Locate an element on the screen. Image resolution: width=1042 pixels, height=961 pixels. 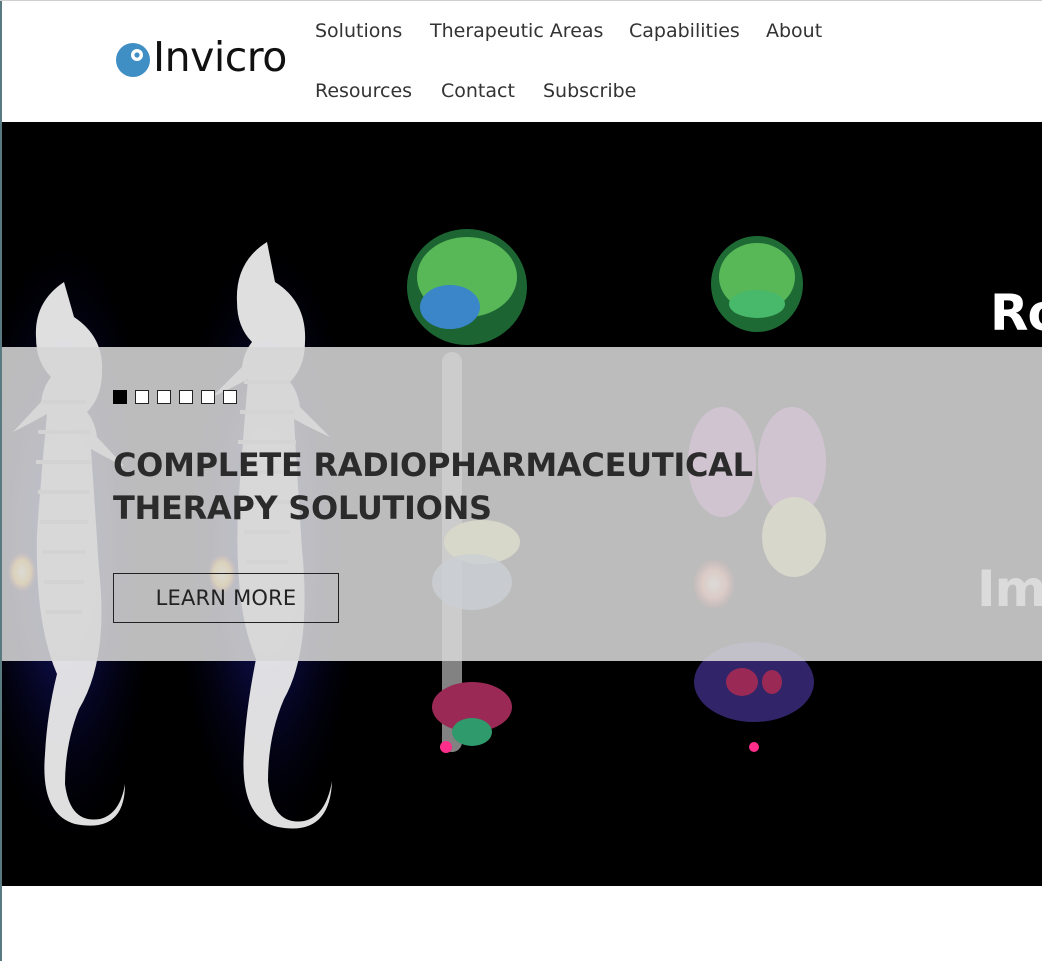
hero-side-text-top: Ro is located at coordinates (1016, 313).